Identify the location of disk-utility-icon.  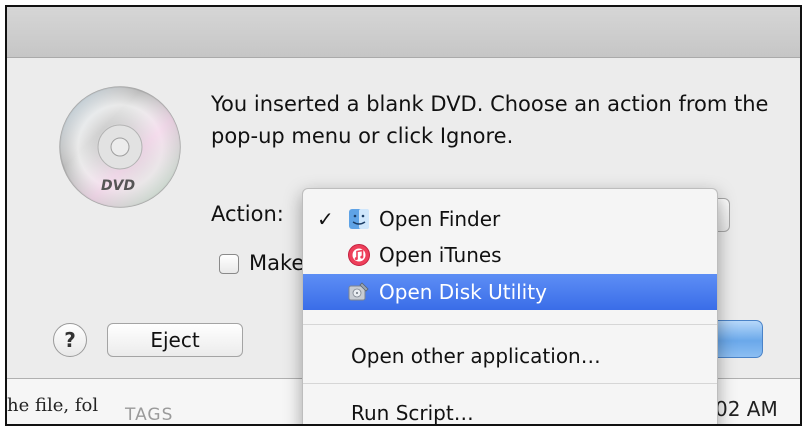
(358, 291).